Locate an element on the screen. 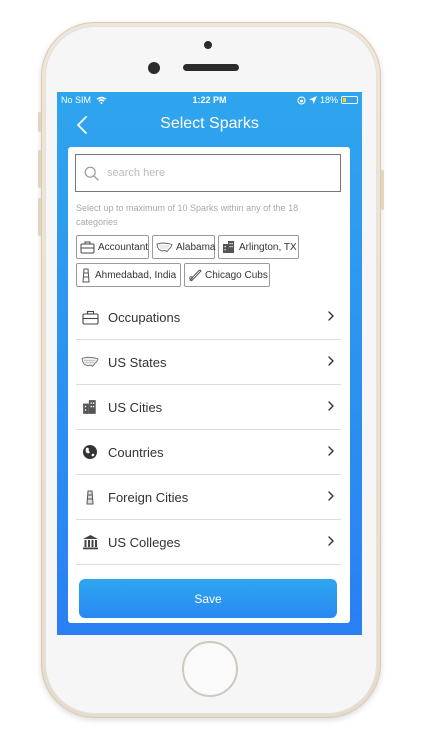  save-button: Save is located at coordinates (208, 598).